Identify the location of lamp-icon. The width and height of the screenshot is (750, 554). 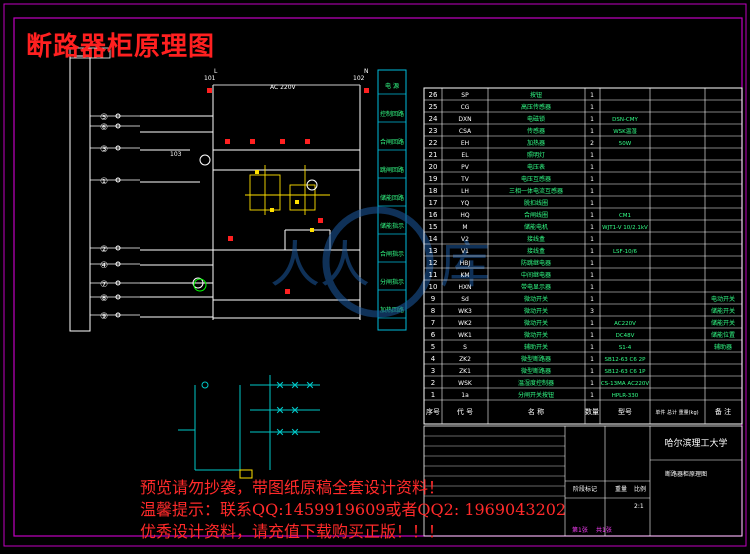
(205, 160).